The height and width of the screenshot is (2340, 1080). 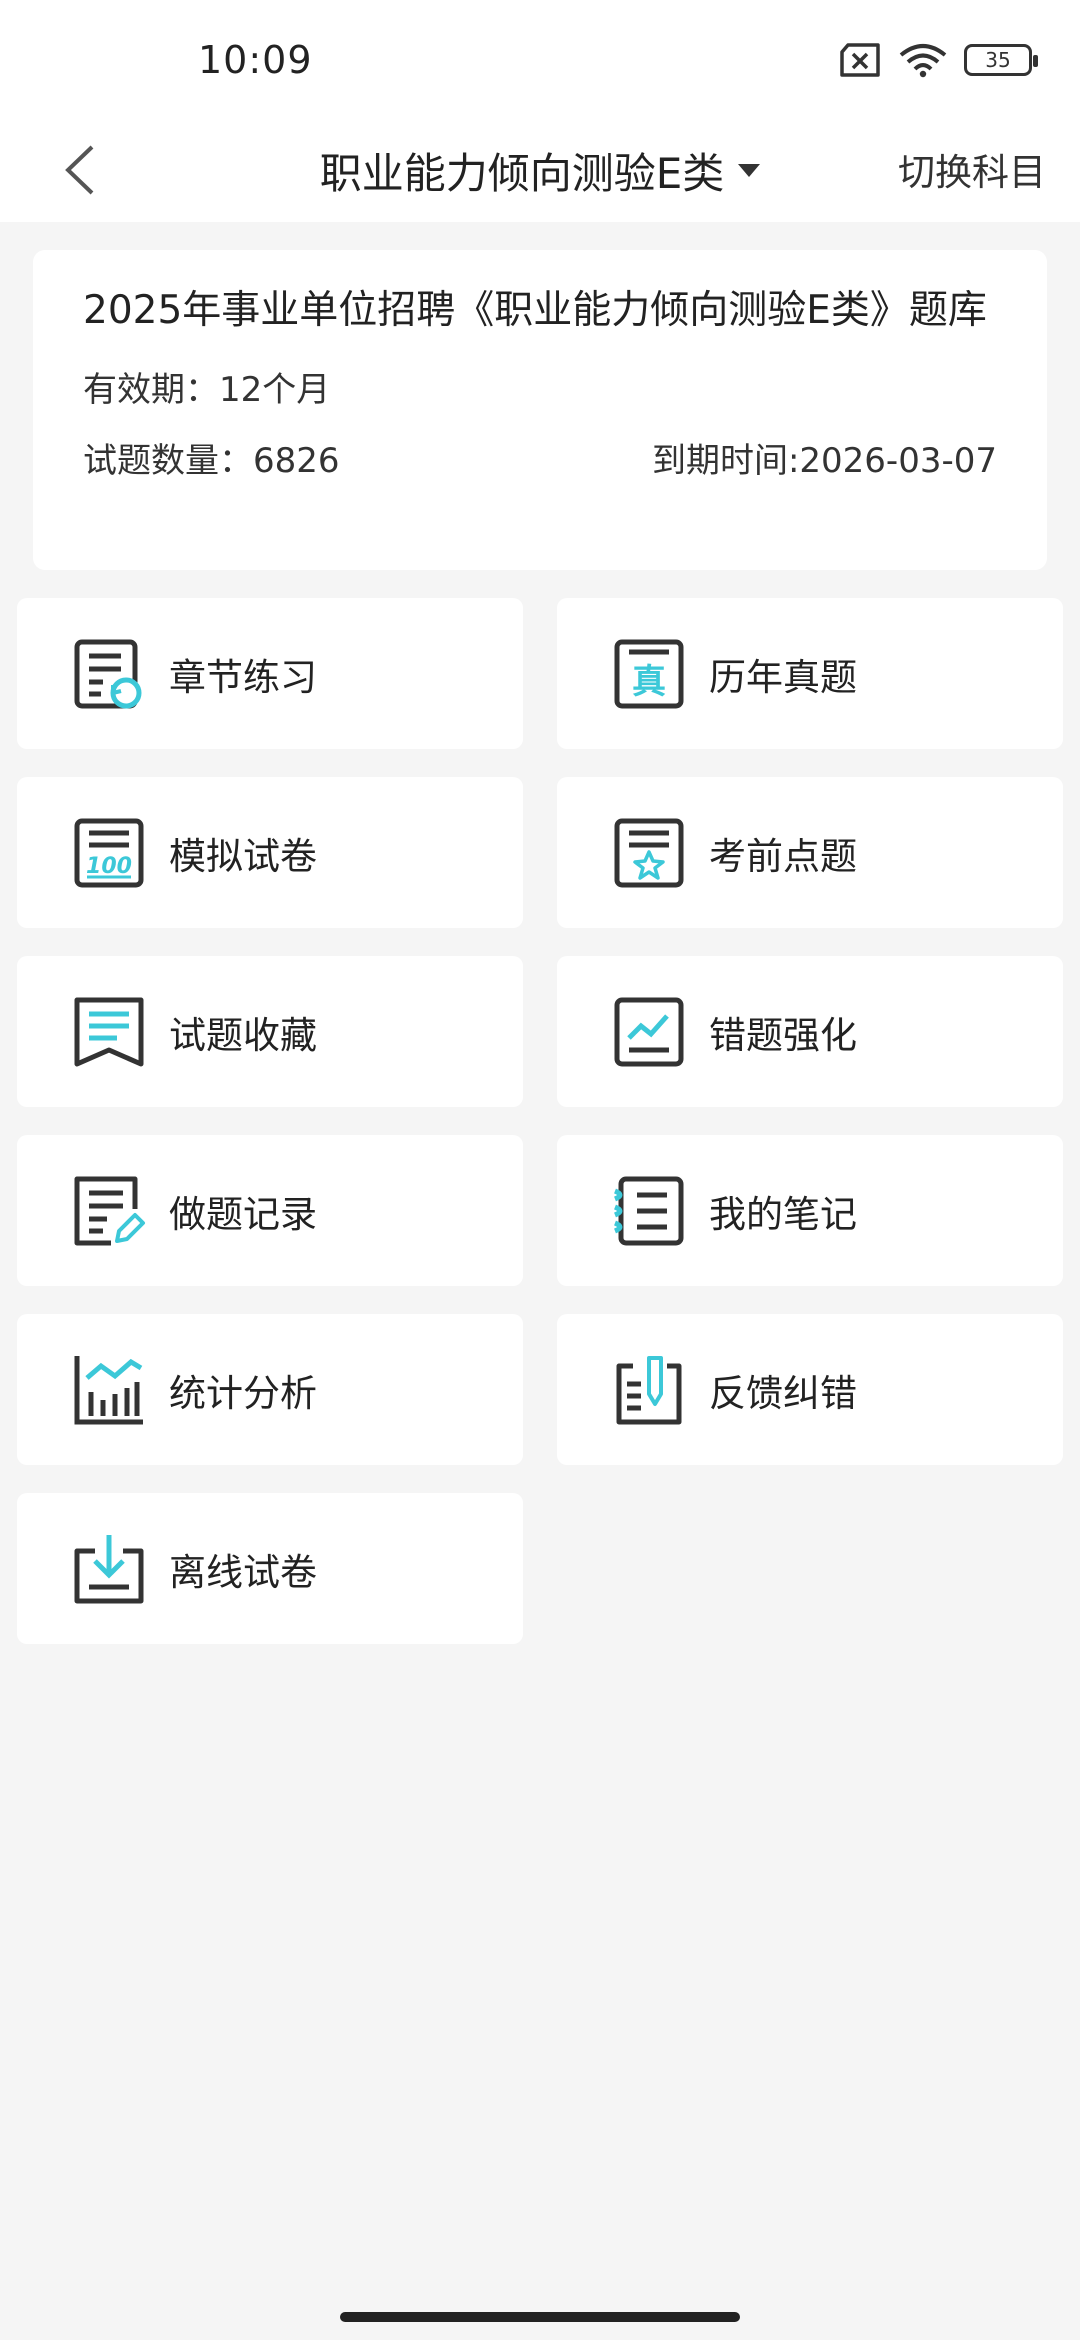 I want to click on menu-label: 反馈纠错, so click(x=783, y=1393).